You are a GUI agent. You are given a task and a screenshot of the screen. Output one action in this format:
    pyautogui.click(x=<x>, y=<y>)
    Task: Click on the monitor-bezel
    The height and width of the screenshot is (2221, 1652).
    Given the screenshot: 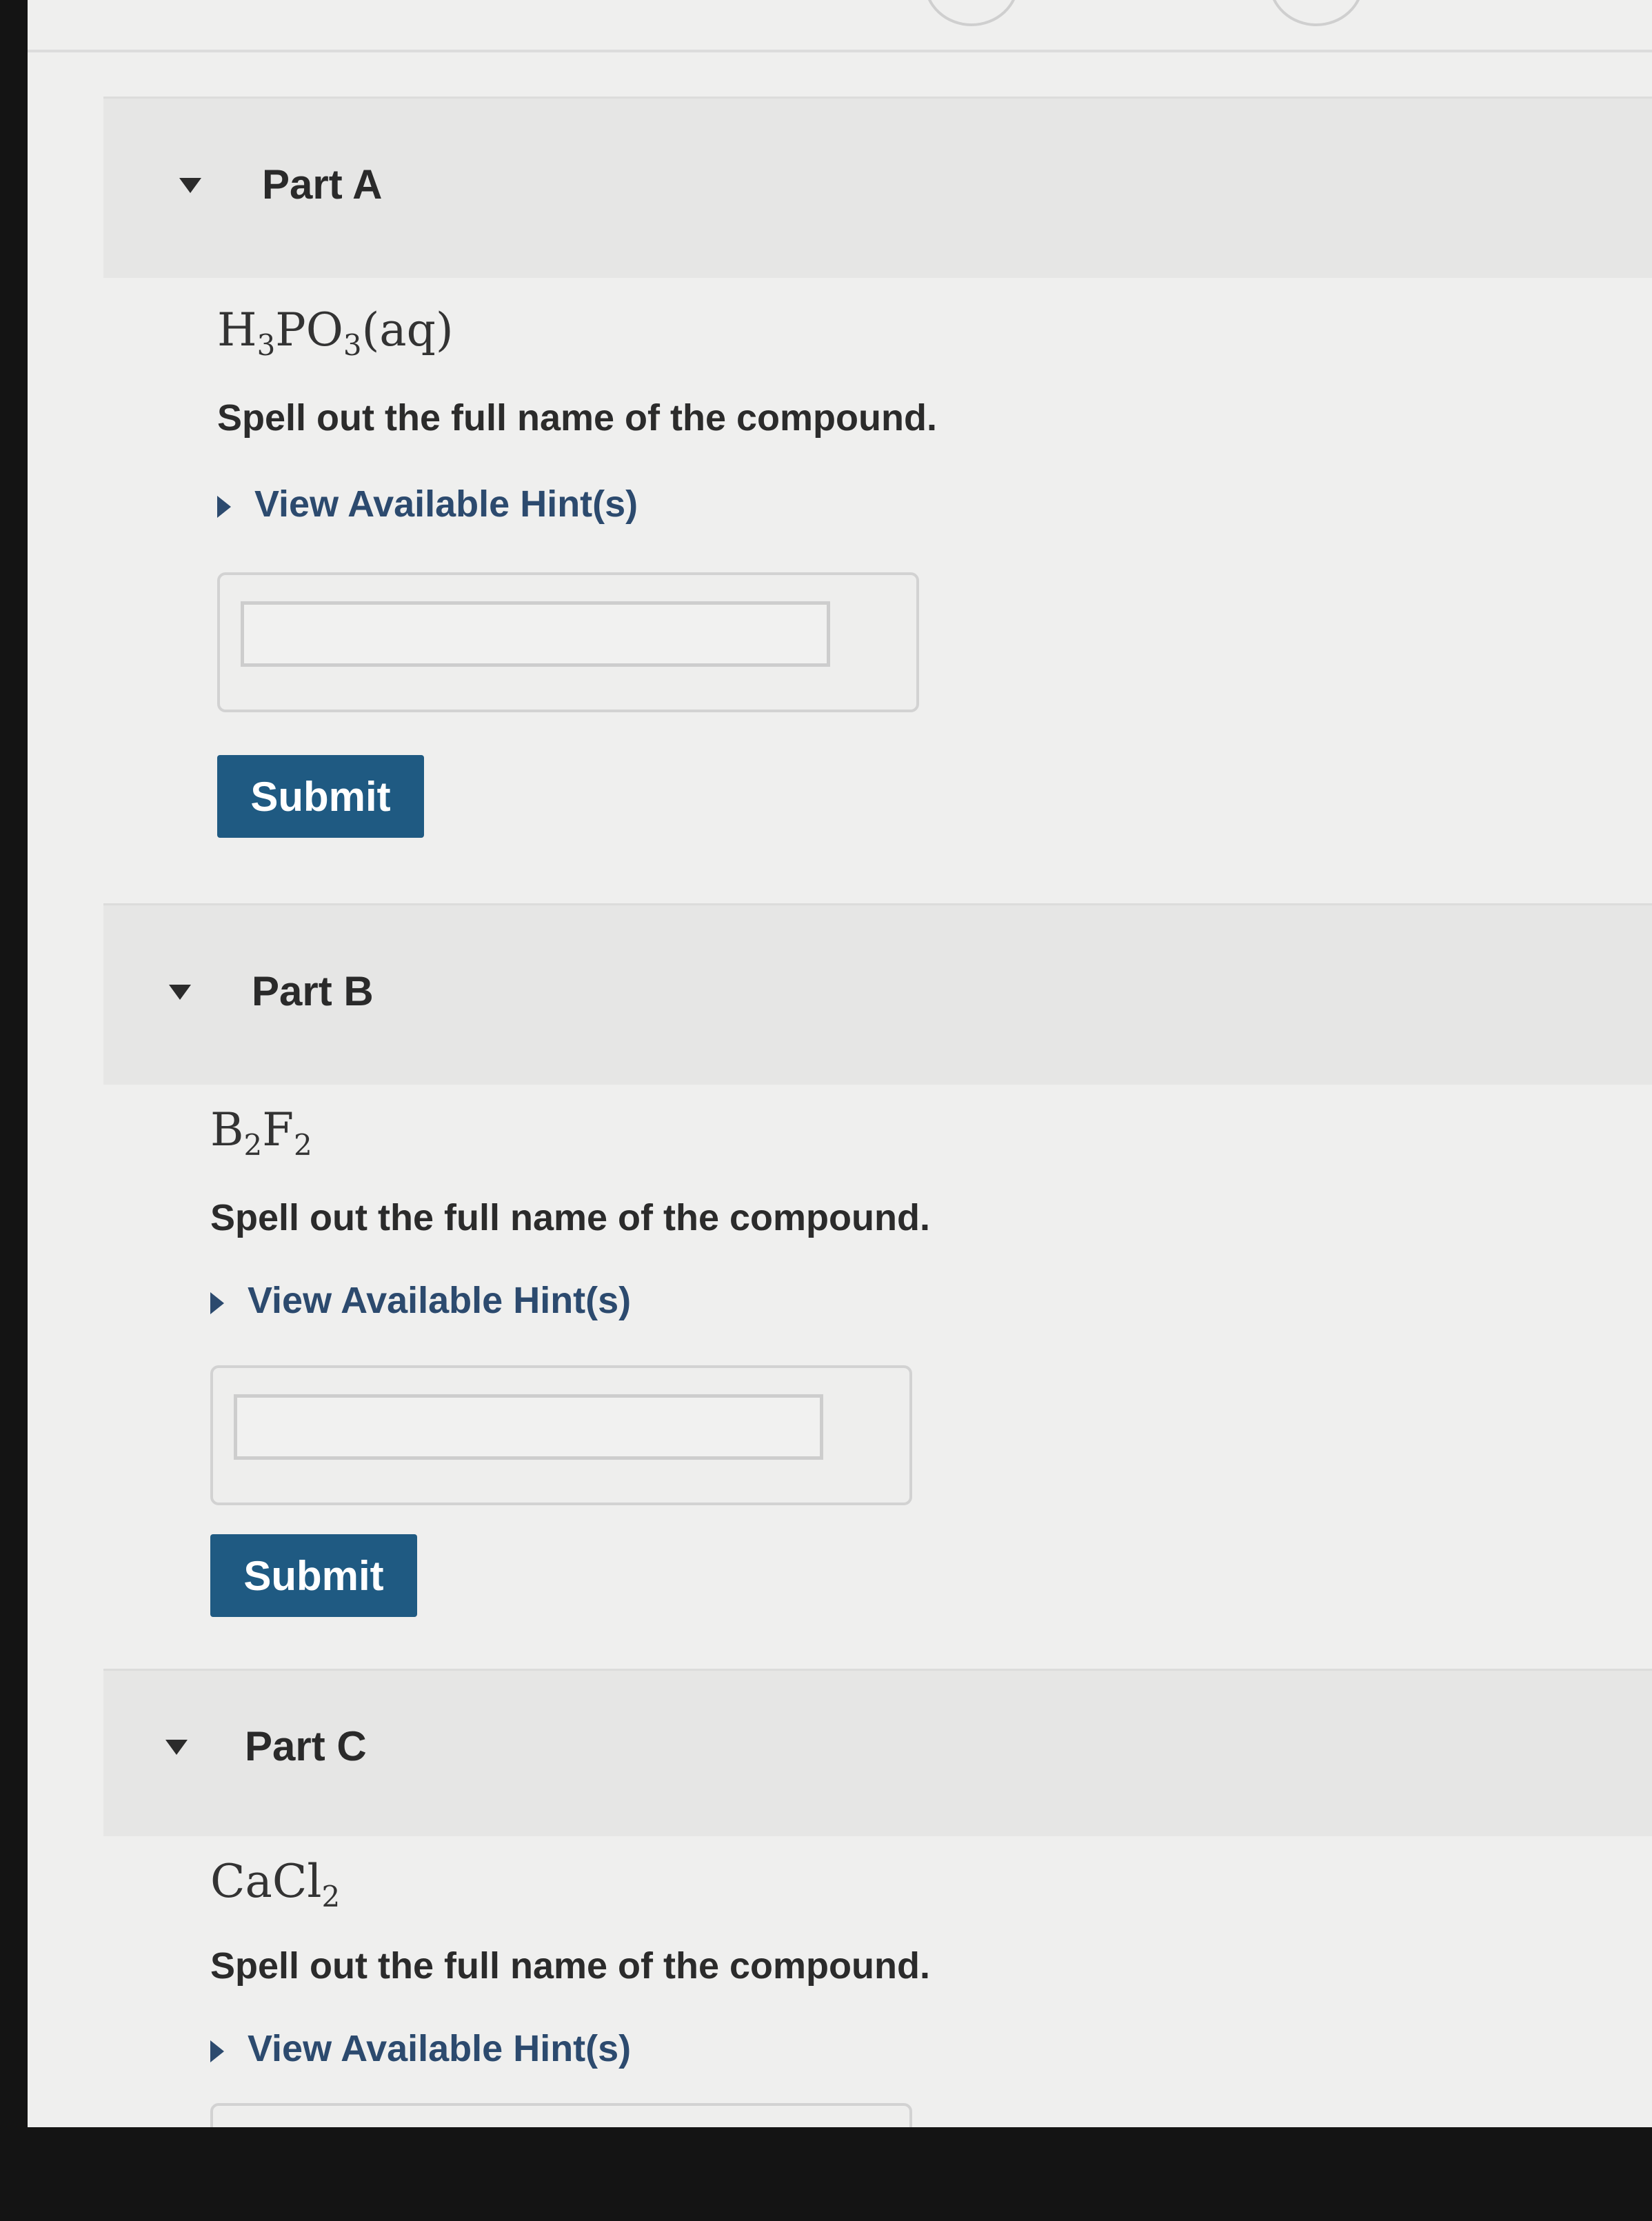 What is the action you would take?
    pyautogui.click(x=826, y=2174)
    